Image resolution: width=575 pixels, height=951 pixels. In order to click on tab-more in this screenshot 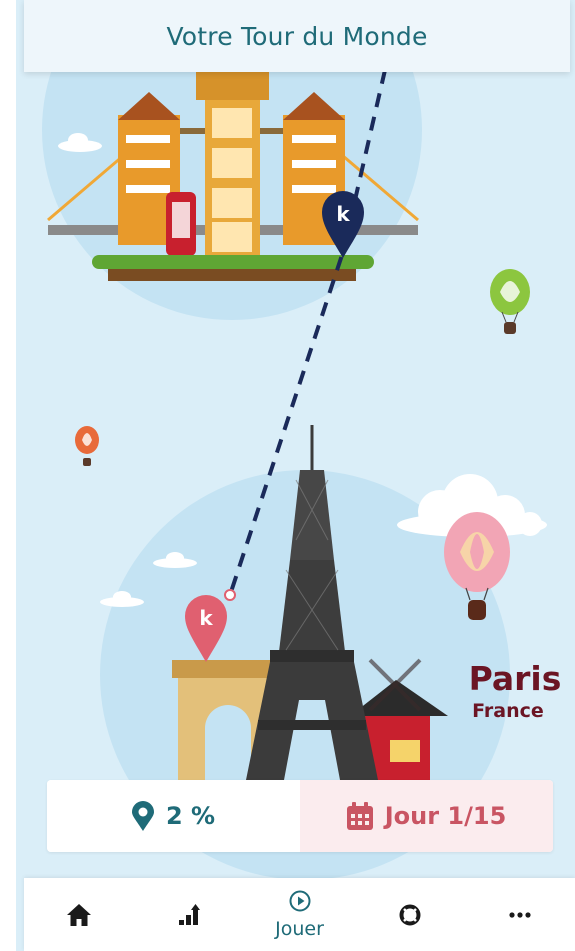, I will do `click(520, 914)`.